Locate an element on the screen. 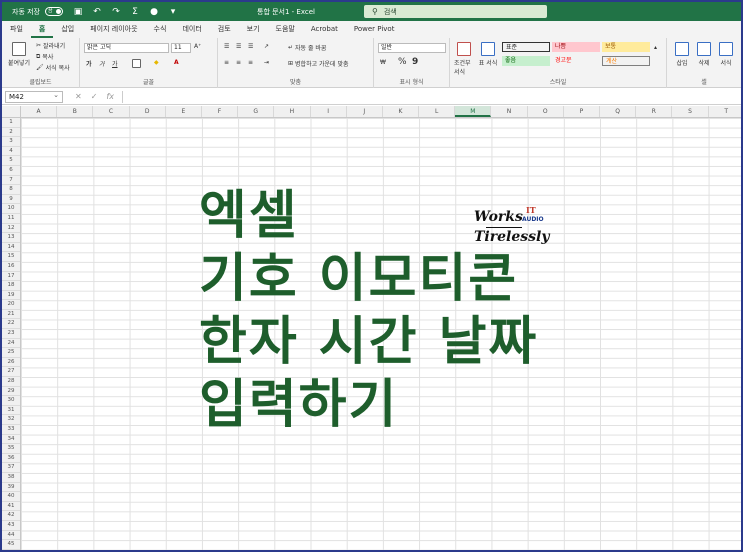 This screenshot has height=552, width=743. font-color-button: A is located at coordinates (176, 62).